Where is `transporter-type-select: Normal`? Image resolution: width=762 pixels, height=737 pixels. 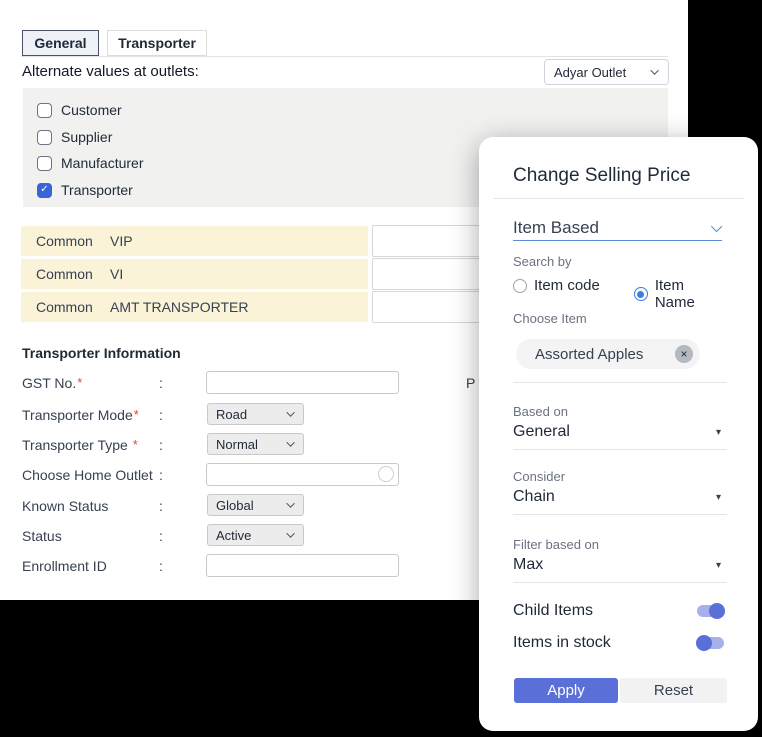
transporter-type-select: Normal is located at coordinates (255, 444).